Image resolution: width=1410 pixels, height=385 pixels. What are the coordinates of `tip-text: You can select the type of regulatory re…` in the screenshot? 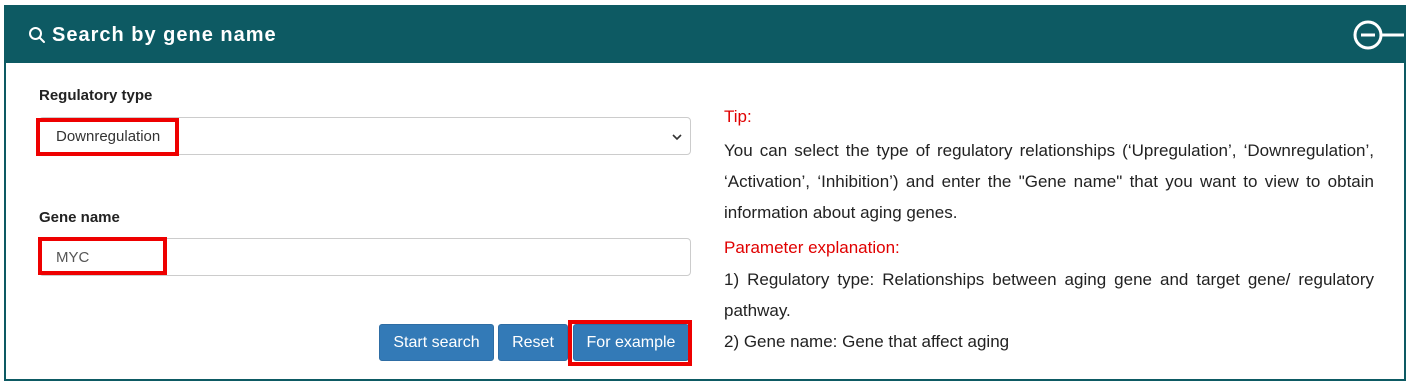 It's located at (1049, 181).